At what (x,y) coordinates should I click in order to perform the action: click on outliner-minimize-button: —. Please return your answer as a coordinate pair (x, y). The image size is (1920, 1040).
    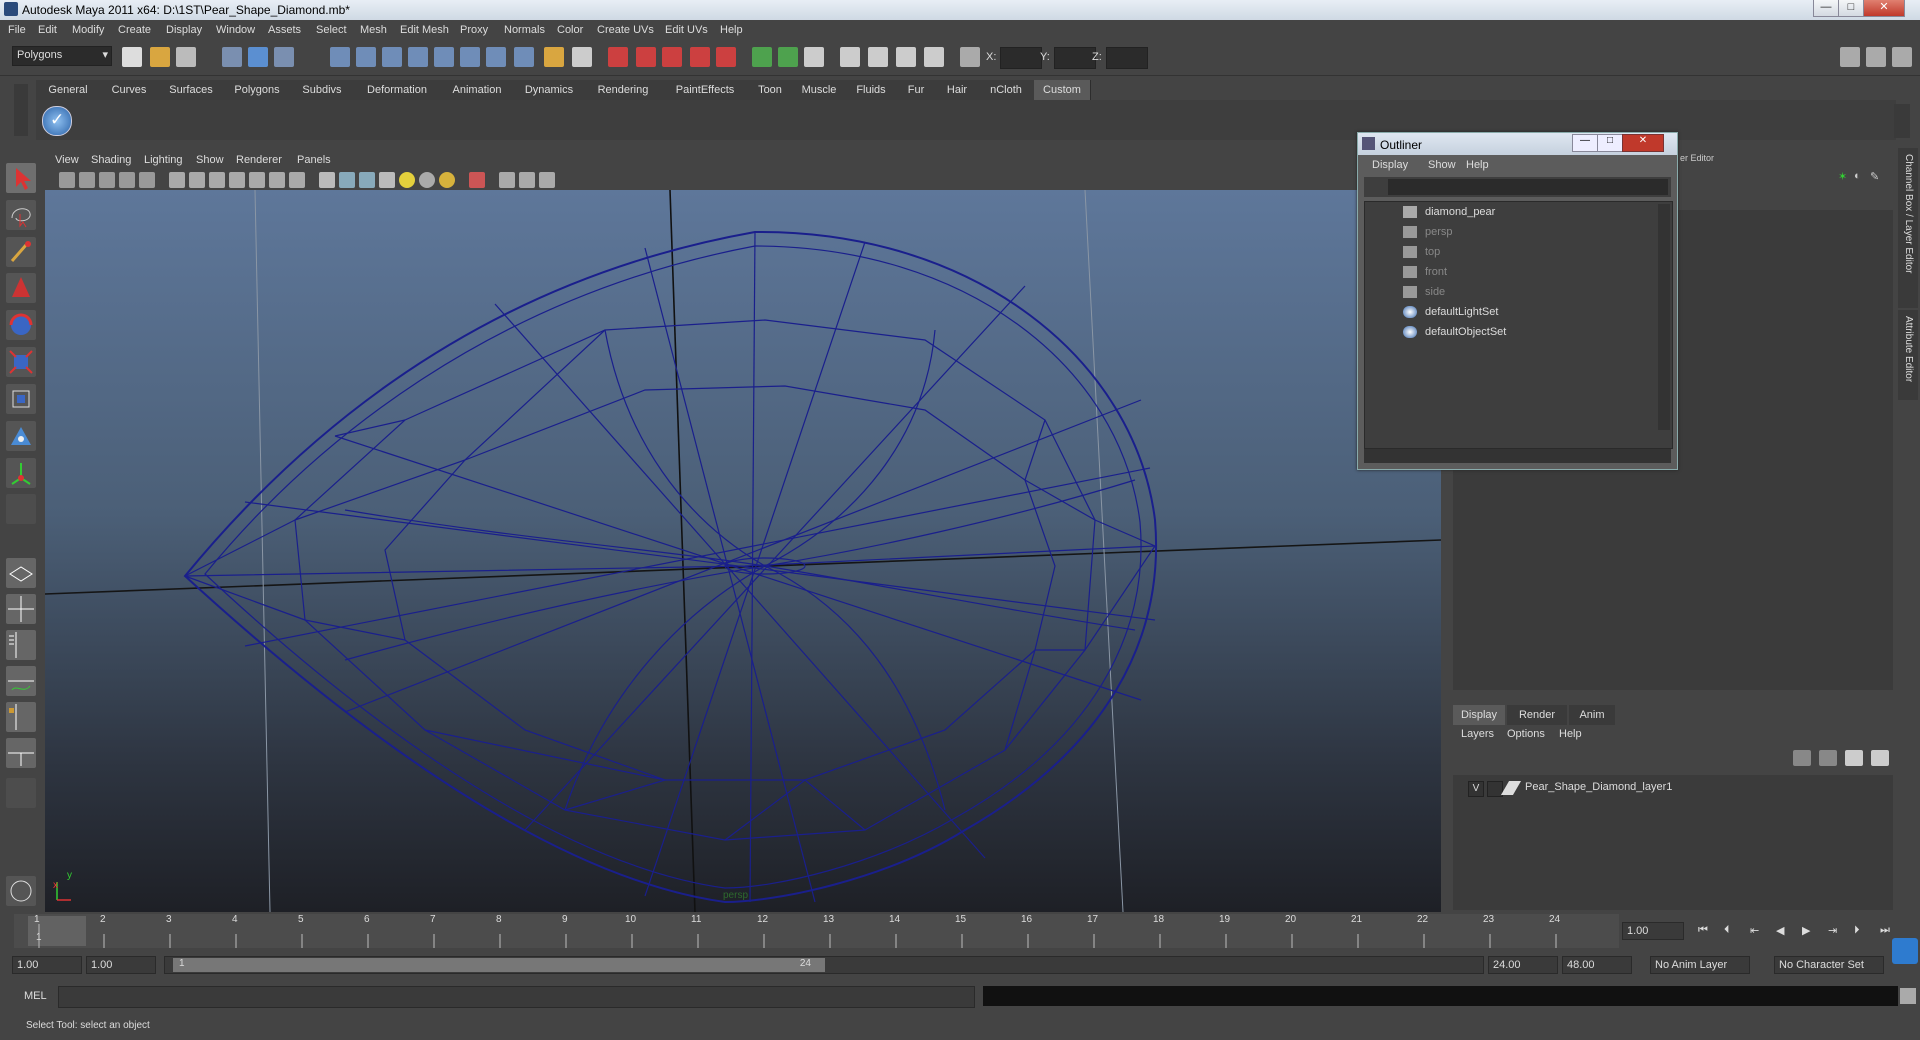
    Looking at the image, I should click on (1585, 143).